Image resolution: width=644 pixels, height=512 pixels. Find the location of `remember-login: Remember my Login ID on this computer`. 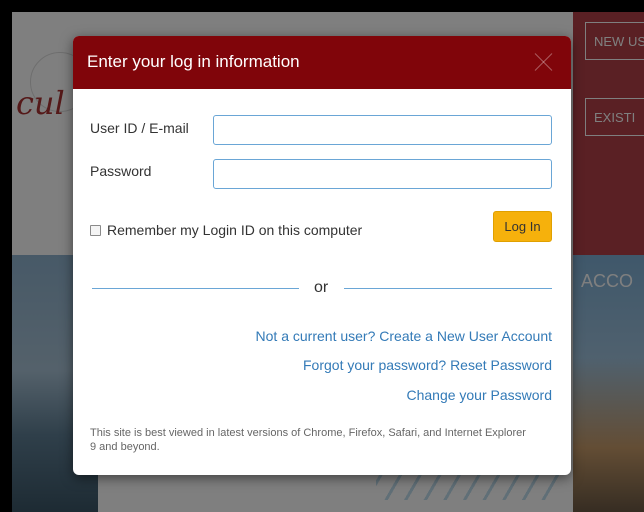

remember-login: Remember my Login ID on this computer is located at coordinates (226, 230).